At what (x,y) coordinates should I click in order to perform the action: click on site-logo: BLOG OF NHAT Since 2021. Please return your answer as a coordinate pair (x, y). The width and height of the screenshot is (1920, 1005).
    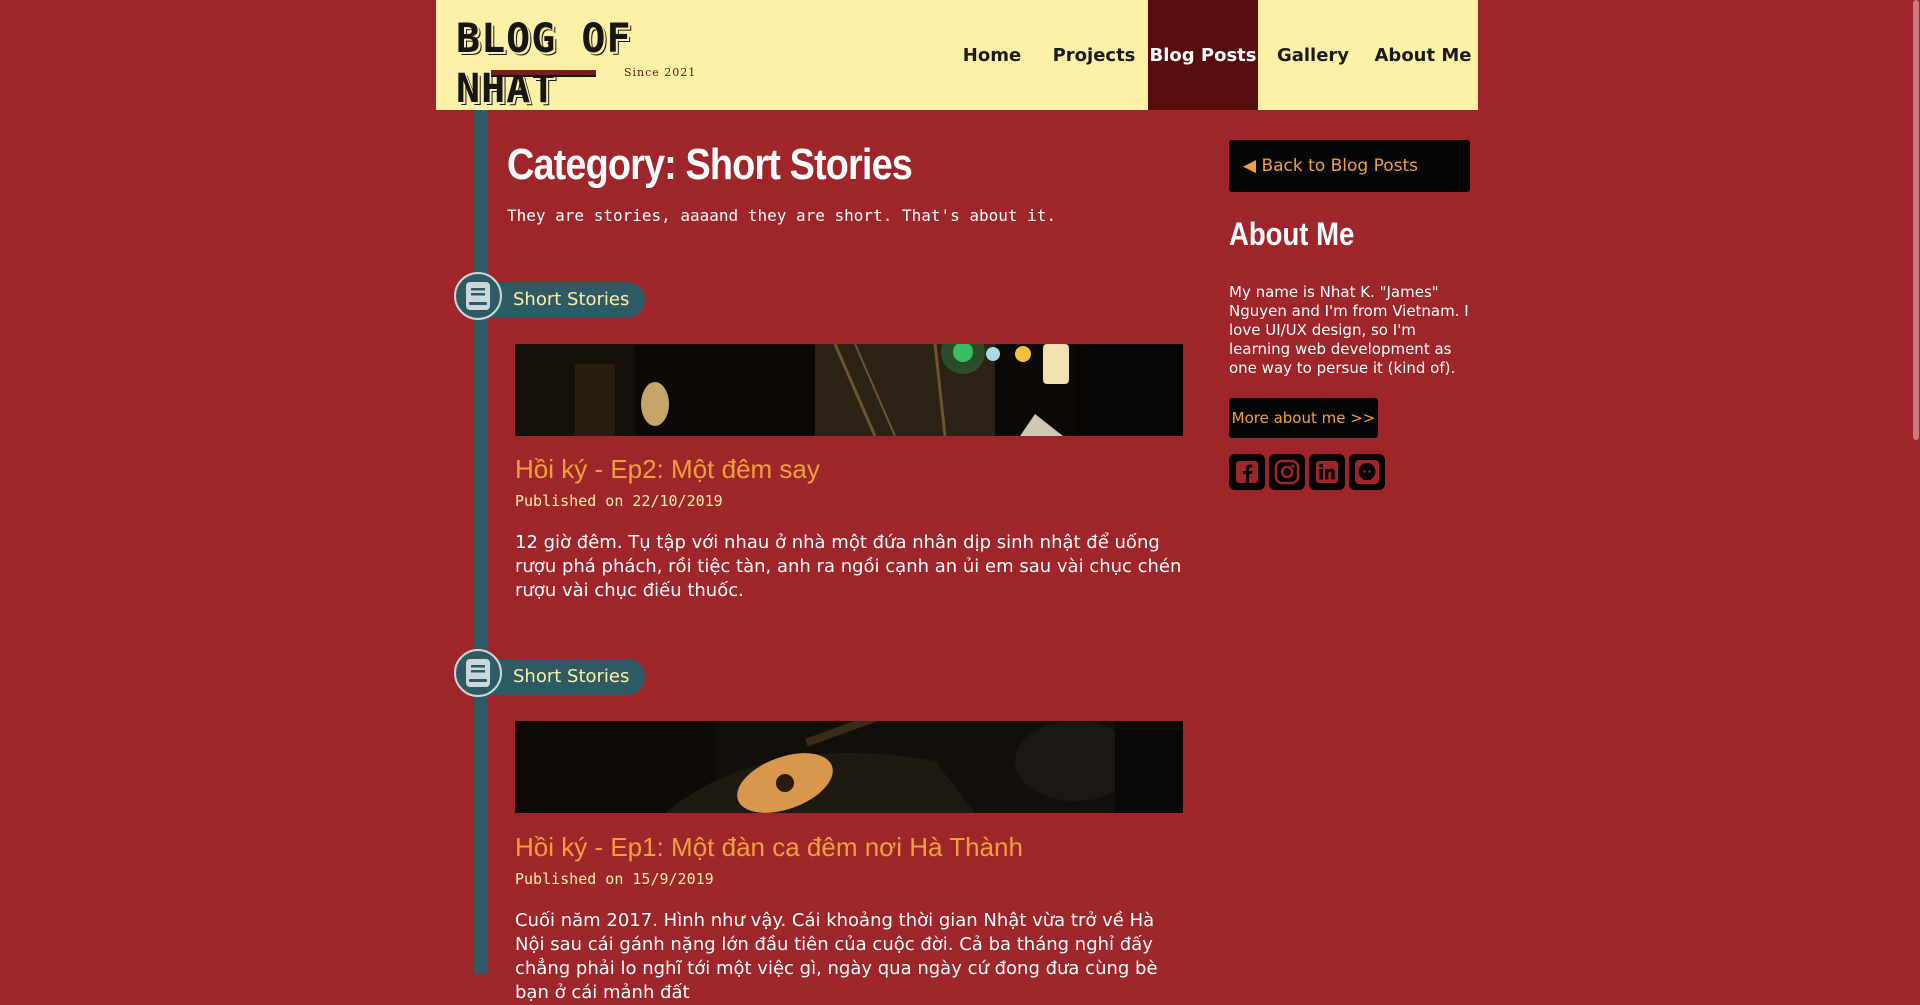
    Looking at the image, I should click on (586, 63).